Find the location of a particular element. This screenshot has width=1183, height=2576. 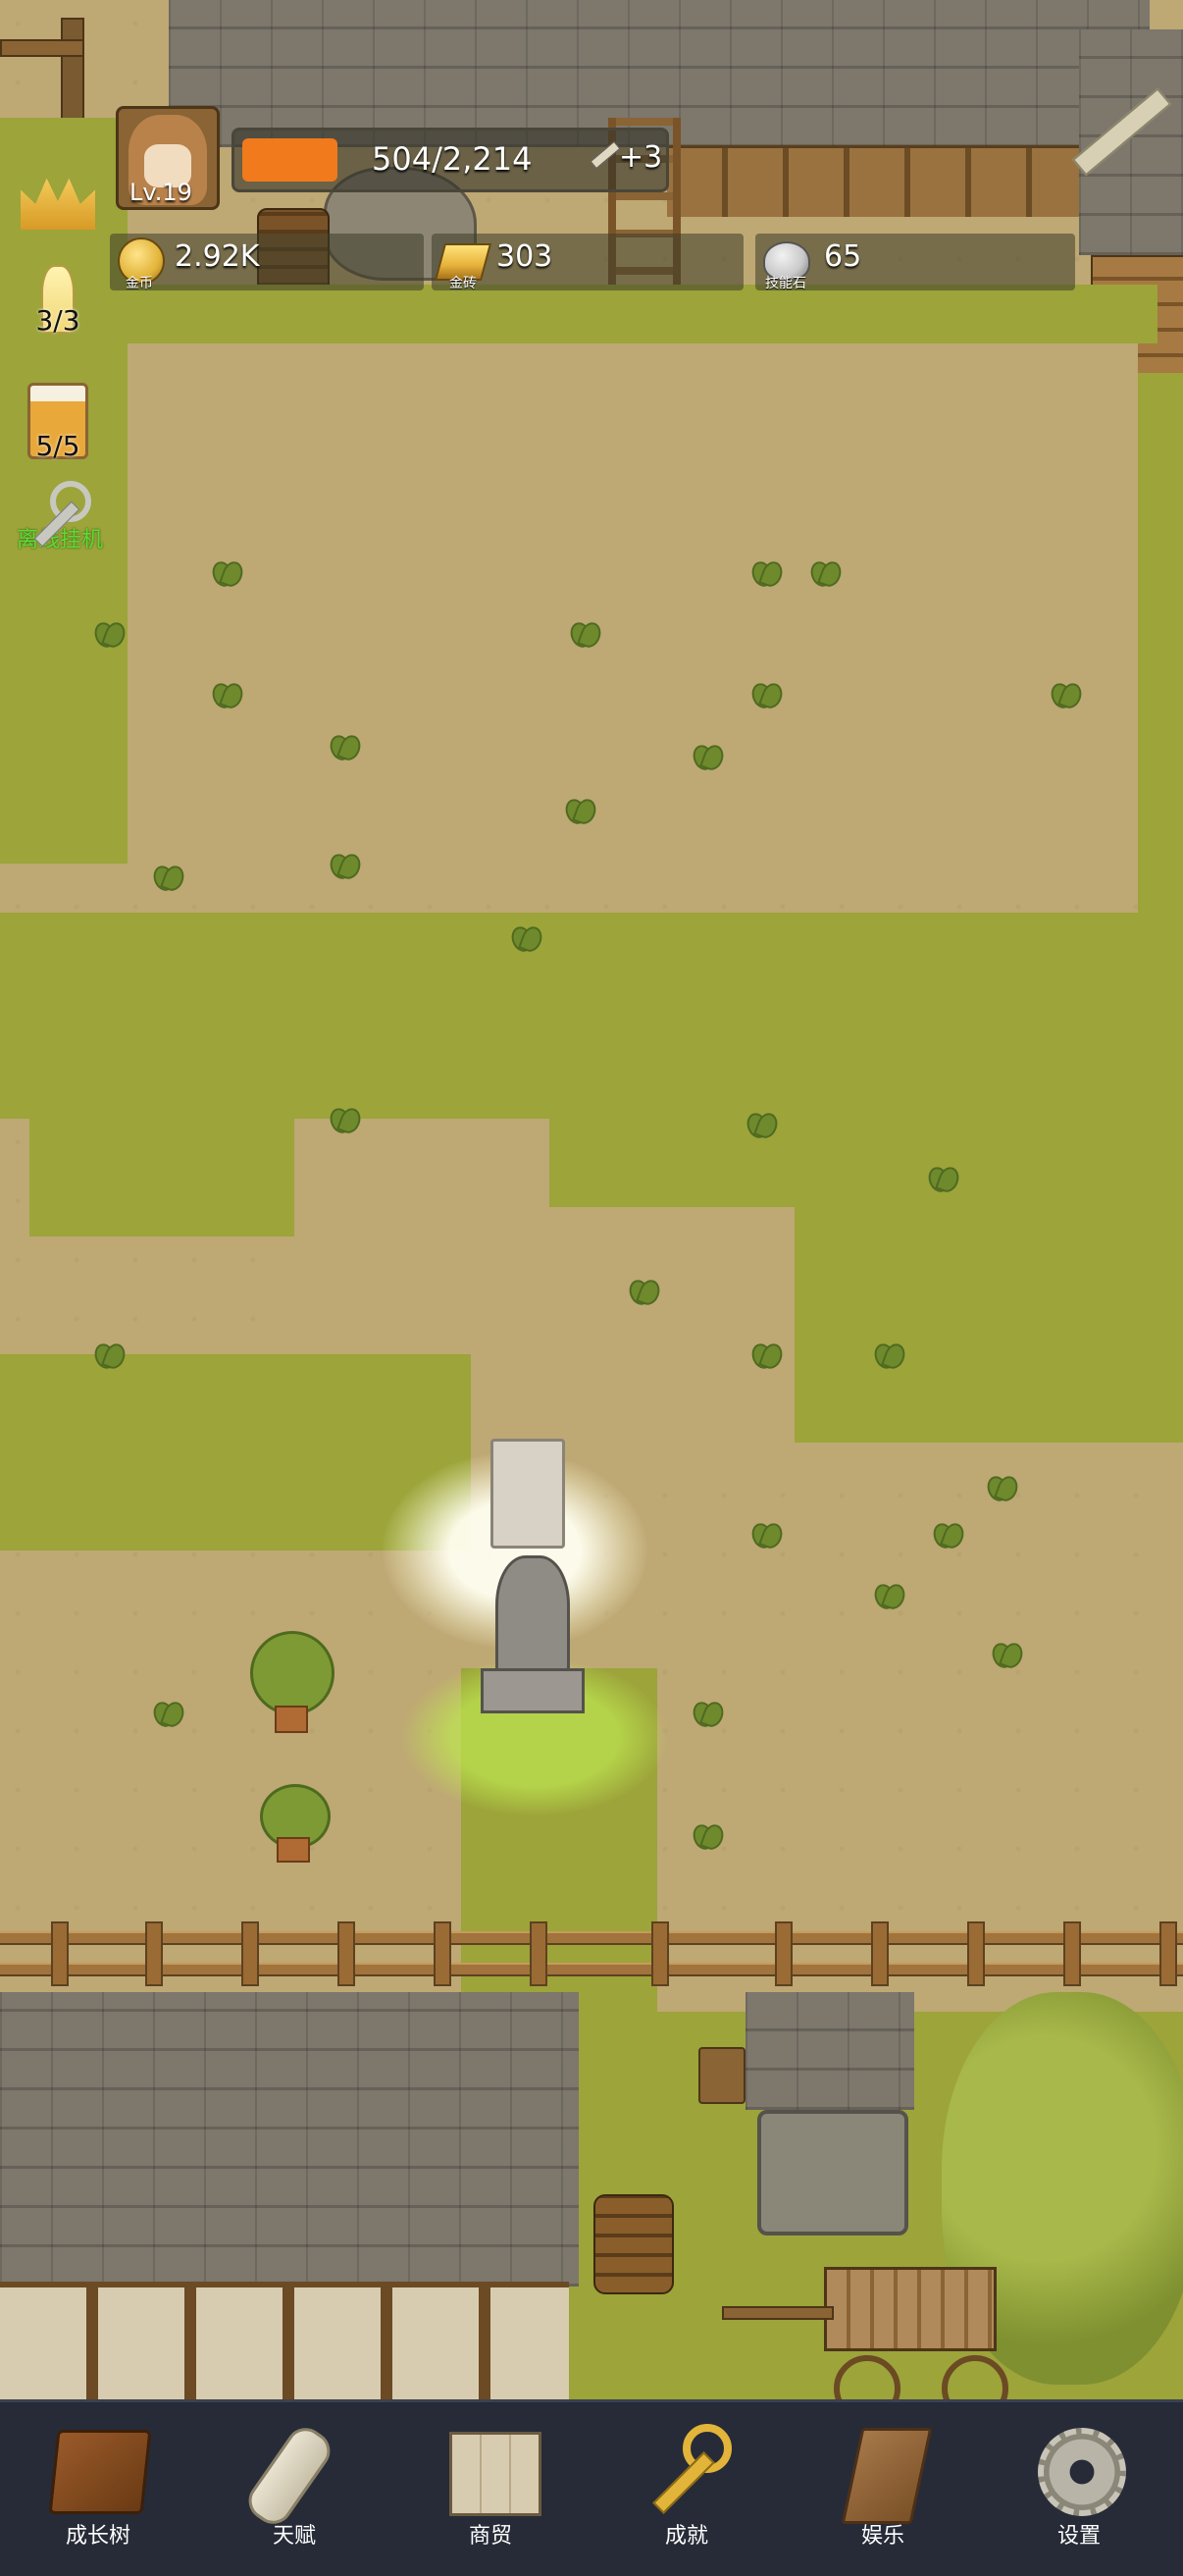

nav-trade: 商贸 is located at coordinates (491, 2489).